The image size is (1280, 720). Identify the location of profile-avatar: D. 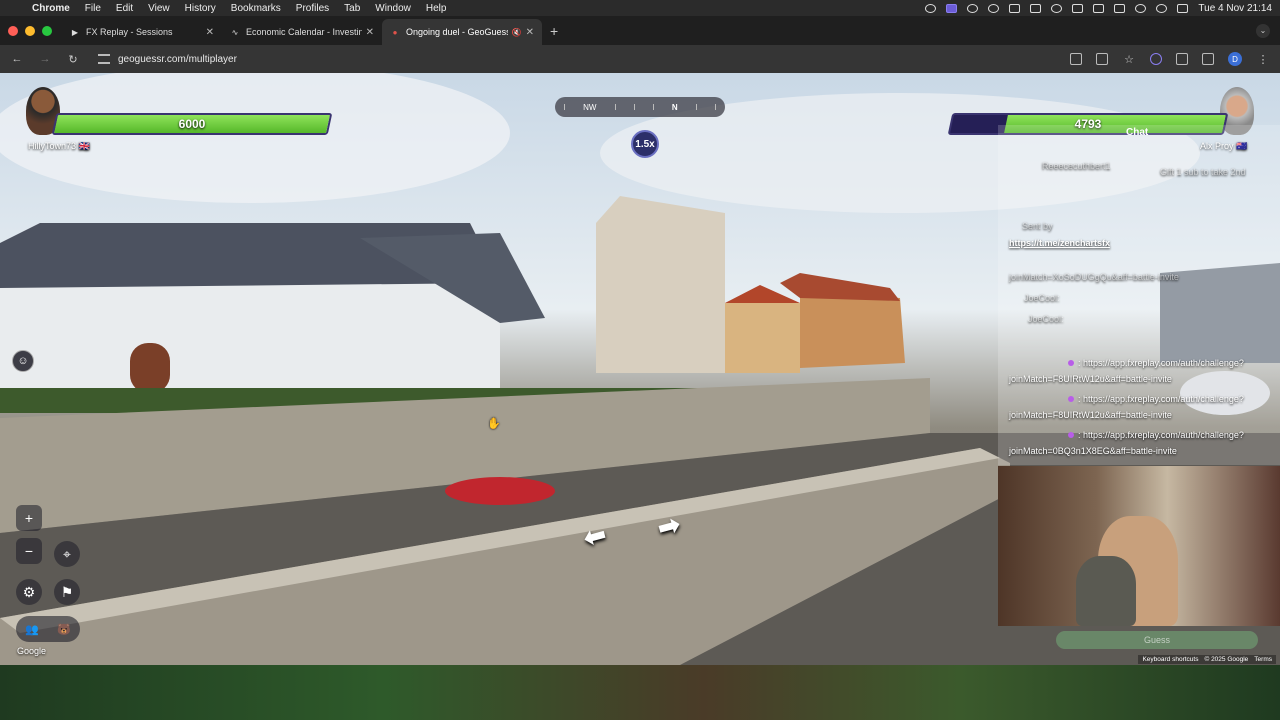
(1235, 59).